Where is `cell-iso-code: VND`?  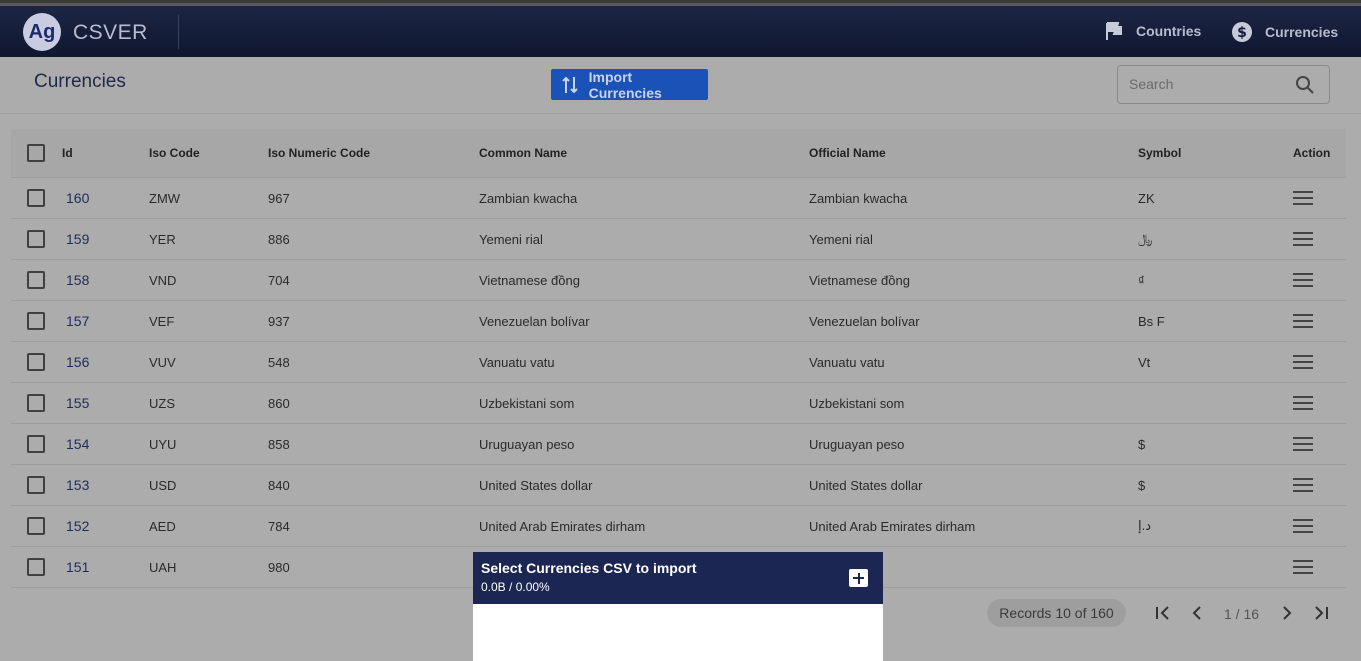
cell-iso-code: VND is located at coordinates (163, 280).